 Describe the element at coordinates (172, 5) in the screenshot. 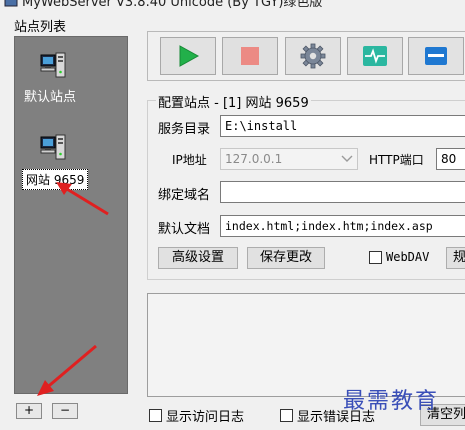

I see `window-title: MyWebServer V3.8.40 Unicode (By TGY)绿色版` at that location.